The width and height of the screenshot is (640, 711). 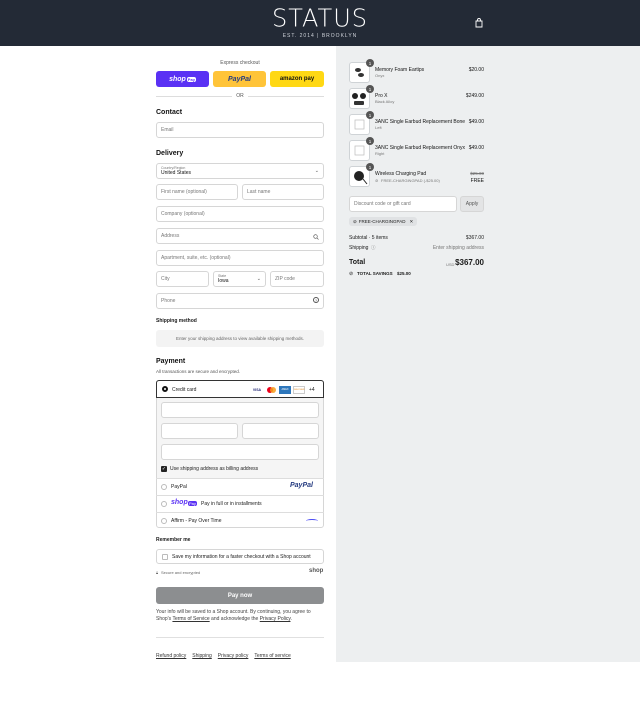 I want to click on help-icon: ⓘ, so click(x=373, y=248).